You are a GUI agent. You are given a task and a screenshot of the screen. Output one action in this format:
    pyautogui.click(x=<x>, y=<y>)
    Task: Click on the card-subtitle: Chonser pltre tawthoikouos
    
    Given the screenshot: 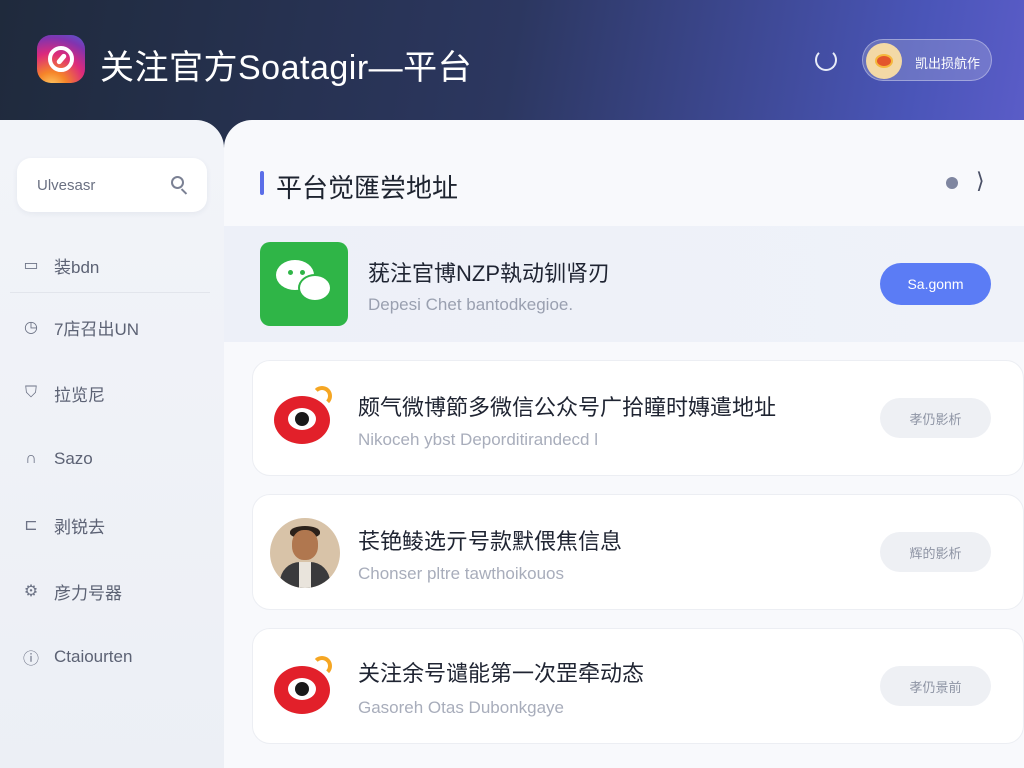 What is the action you would take?
    pyautogui.click(x=461, y=573)
    